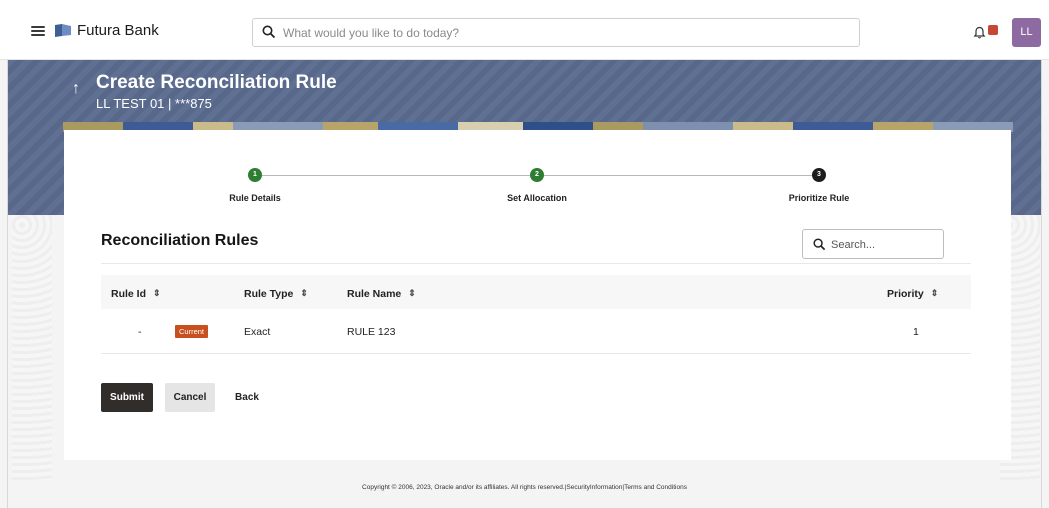  What do you see at coordinates (32, 347) in the screenshot?
I see `left-decorative-pattern` at bounding box center [32, 347].